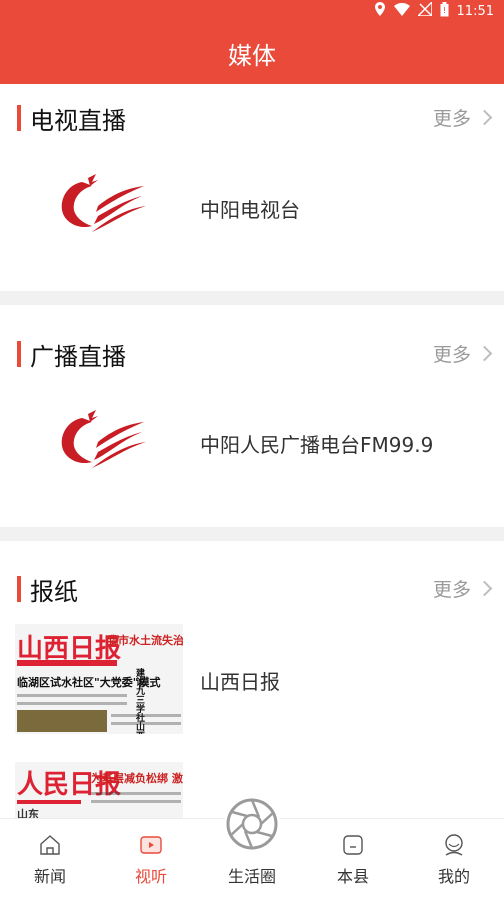 The width and height of the screenshot is (504, 898). I want to click on section-tv-title: 电视直播, so click(78, 121).